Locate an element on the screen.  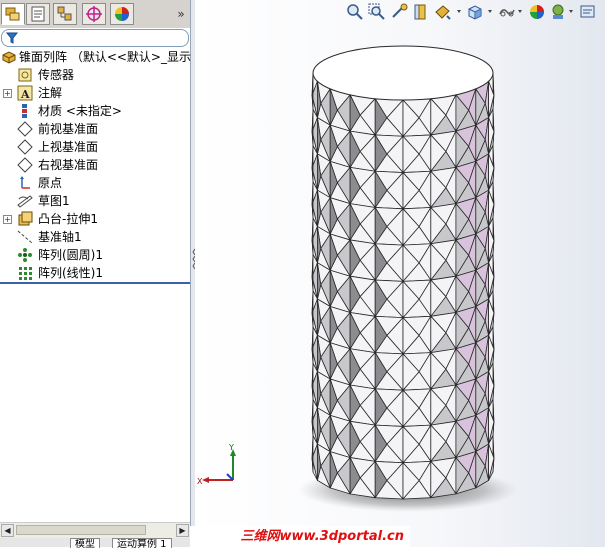
tree-item: + 凸台-拉伸1 is located at coordinates (95, 219).